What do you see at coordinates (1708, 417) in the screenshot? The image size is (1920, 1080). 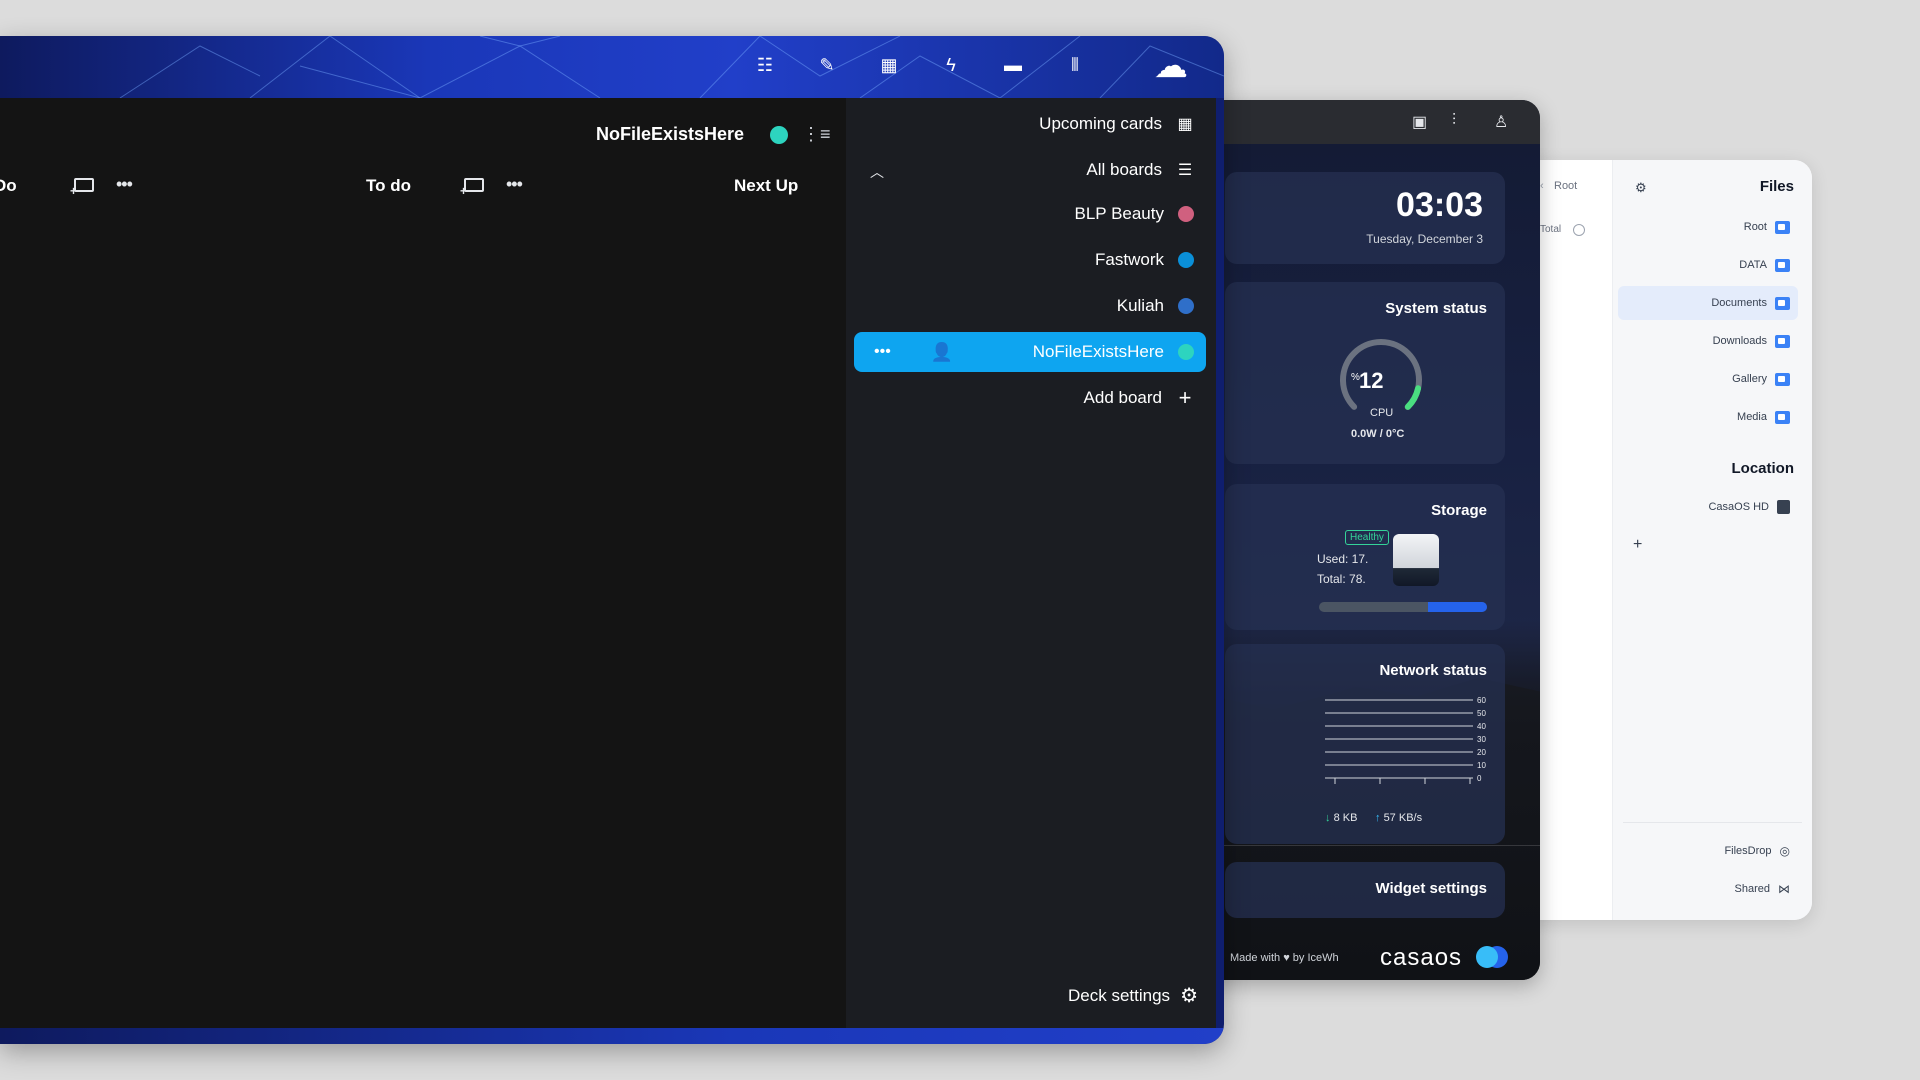 I see `sidebar-item-media: Media` at bounding box center [1708, 417].